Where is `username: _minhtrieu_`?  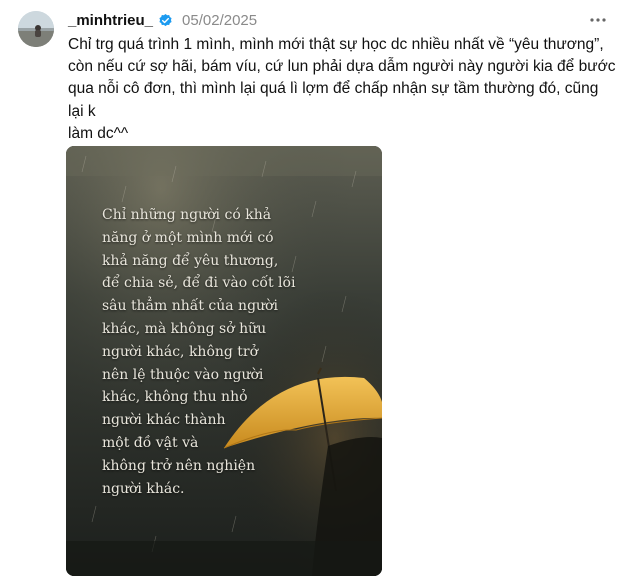
username: _minhtrieu_ is located at coordinates (110, 20).